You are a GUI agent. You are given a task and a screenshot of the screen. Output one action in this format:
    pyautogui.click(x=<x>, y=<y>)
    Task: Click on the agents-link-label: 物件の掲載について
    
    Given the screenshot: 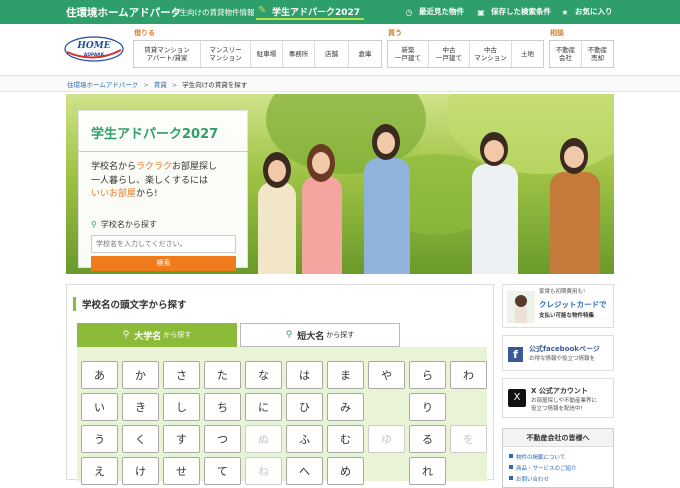 What is the action you would take?
    pyautogui.click(x=541, y=458)
    